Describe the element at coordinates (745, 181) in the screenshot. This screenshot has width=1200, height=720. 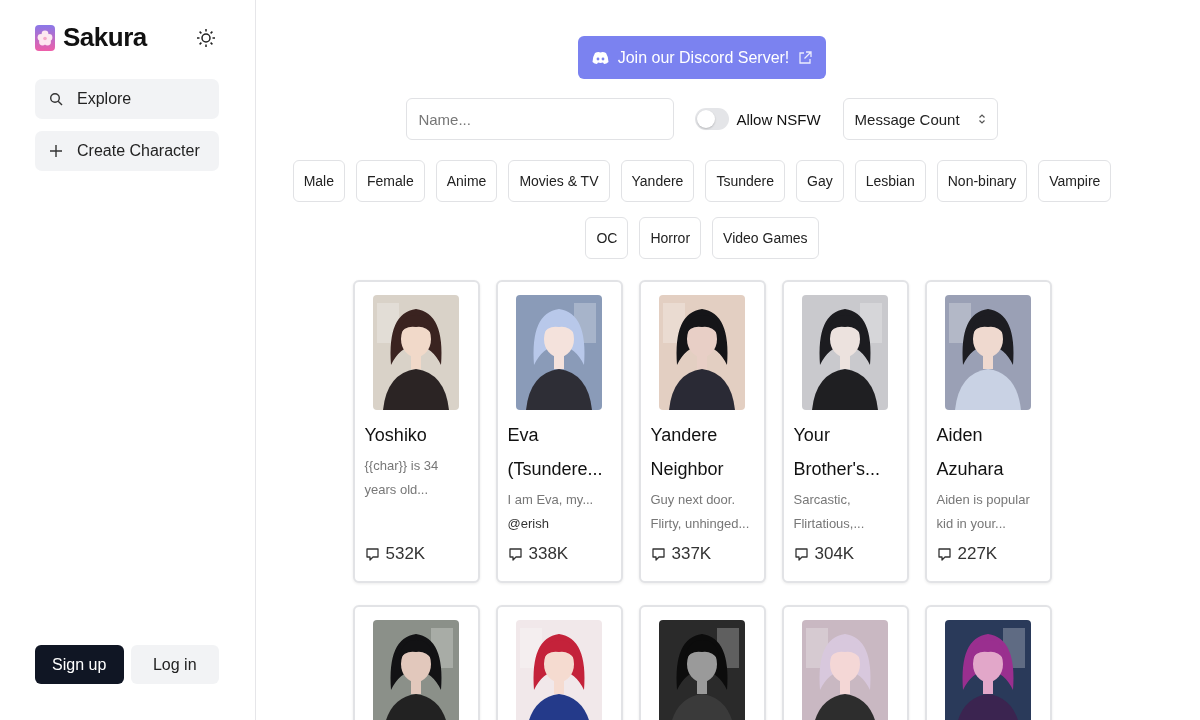
I see `tag-chip: Tsundere` at that location.